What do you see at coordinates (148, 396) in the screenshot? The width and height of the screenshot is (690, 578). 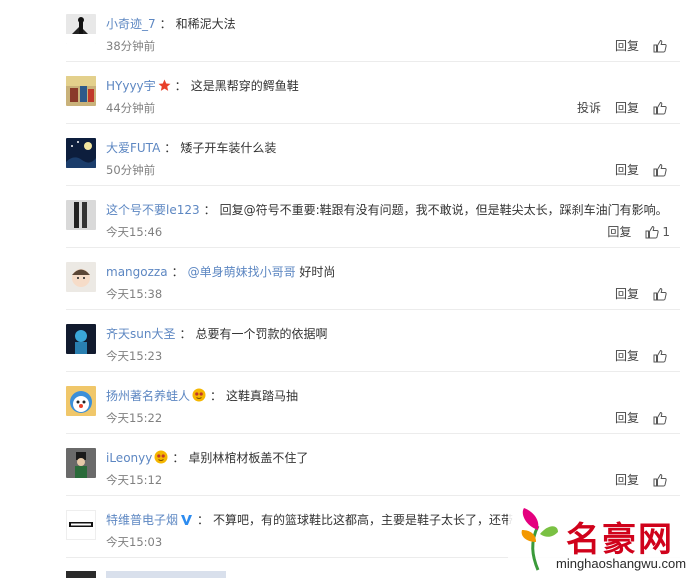 I see `username-link: 扬州著名养蛙人` at bounding box center [148, 396].